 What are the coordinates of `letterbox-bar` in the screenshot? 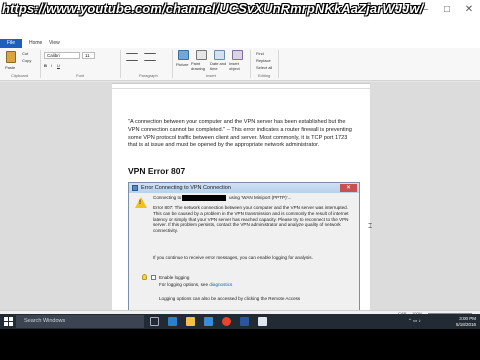 It's located at (240, 344).